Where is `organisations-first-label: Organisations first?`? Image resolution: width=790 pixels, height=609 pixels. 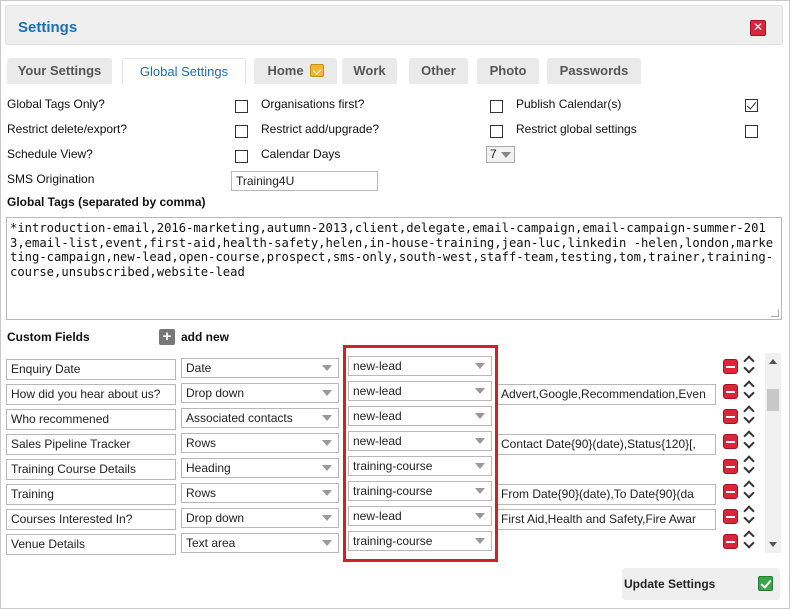
organisations-first-label: Organisations first? is located at coordinates (313, 104).